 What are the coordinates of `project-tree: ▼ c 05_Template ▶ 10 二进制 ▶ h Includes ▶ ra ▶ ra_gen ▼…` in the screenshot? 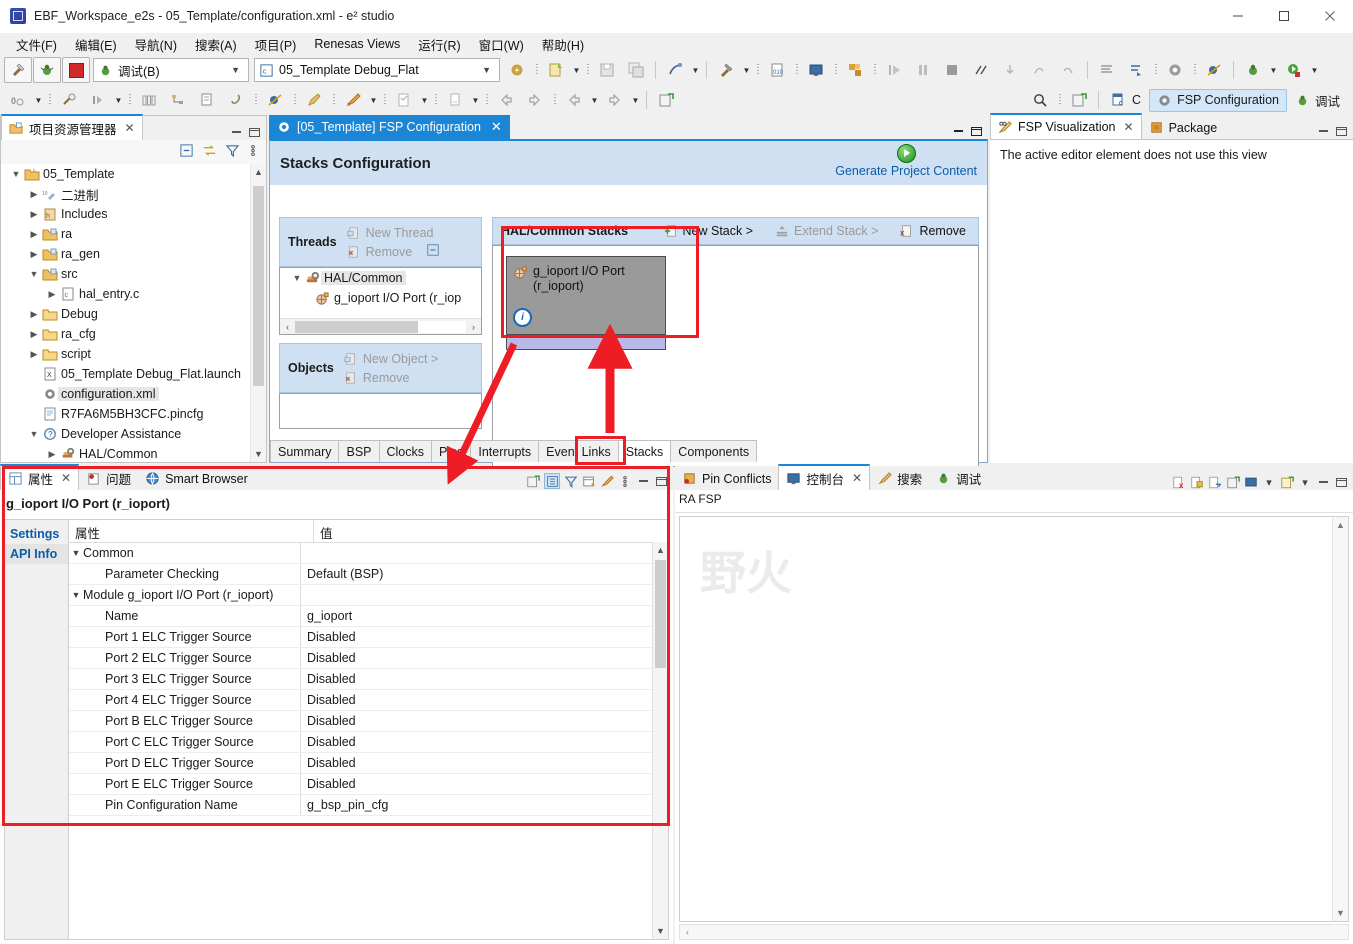 It's located at (133, 313).